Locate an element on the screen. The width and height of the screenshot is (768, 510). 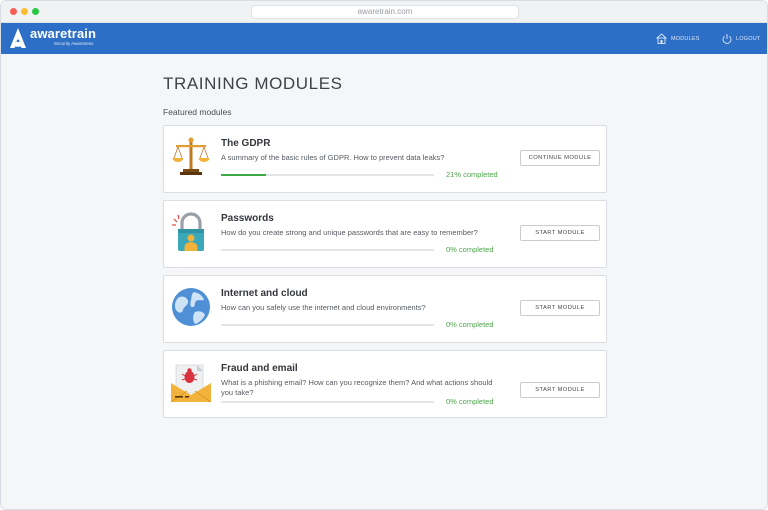
module-title: Passwords is located at coordinates (247, 218).